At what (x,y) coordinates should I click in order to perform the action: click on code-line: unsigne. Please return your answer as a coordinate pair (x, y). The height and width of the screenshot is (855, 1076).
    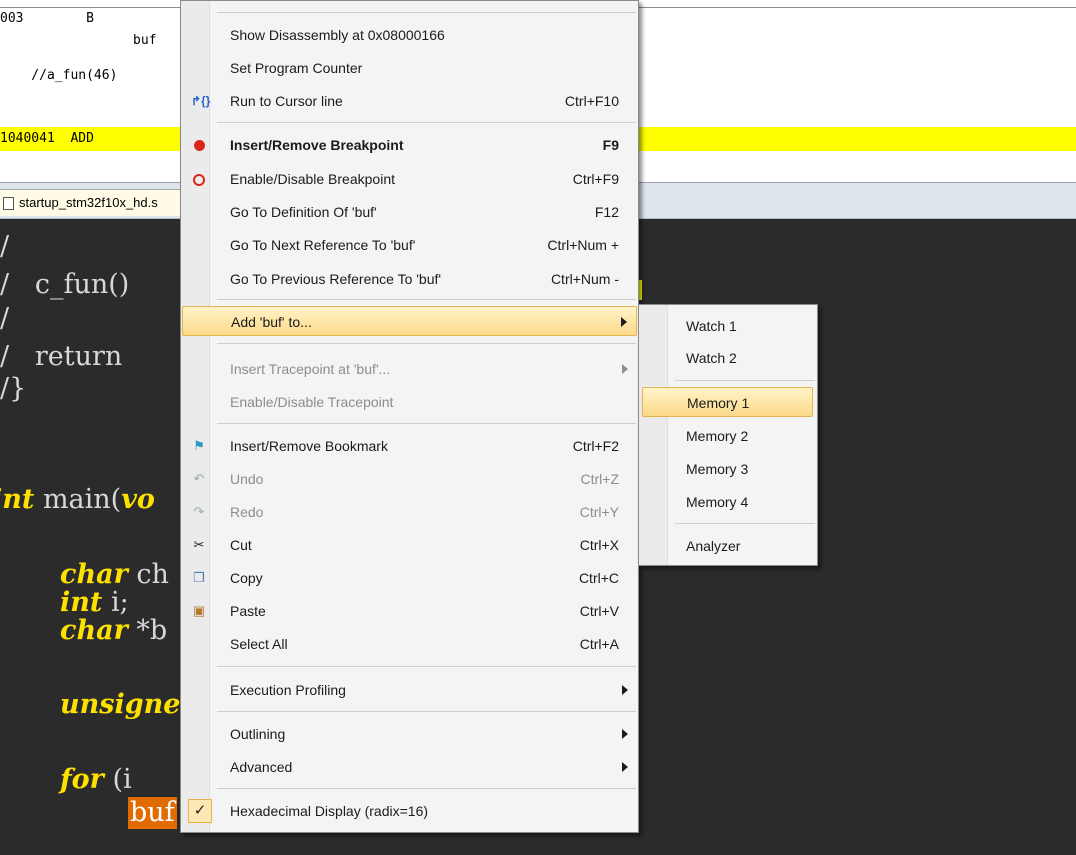
    Looking at the image, I should click on (120, 704).